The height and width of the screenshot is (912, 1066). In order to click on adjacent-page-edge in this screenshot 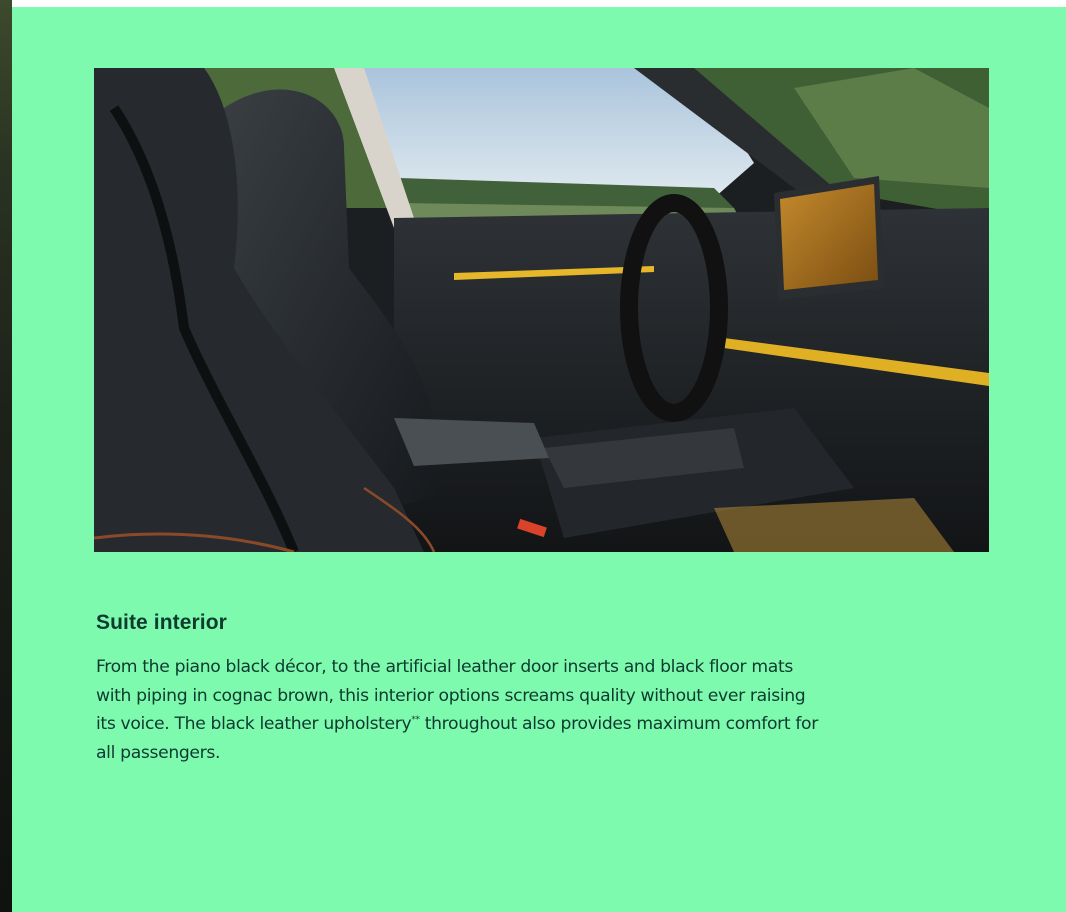, I will do `click(6, 456)`.